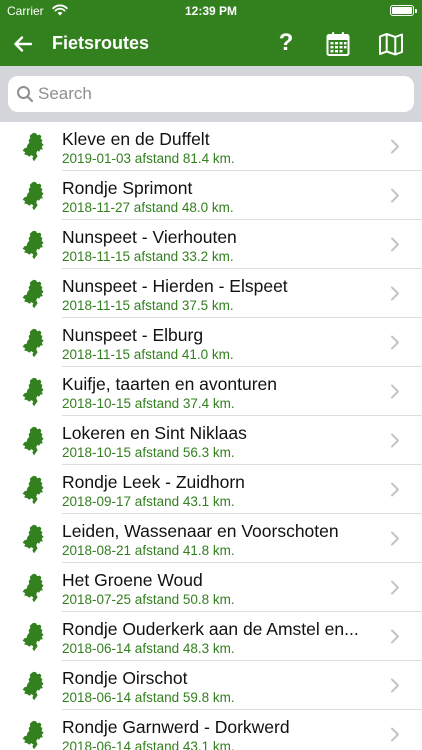 The image size is (422, 750). What do you see at coordinates (148, 501) in the screenshot?
I see `route-details: 2018-09-17 afstand 43.1 km.` at bounding box center [148, 501].